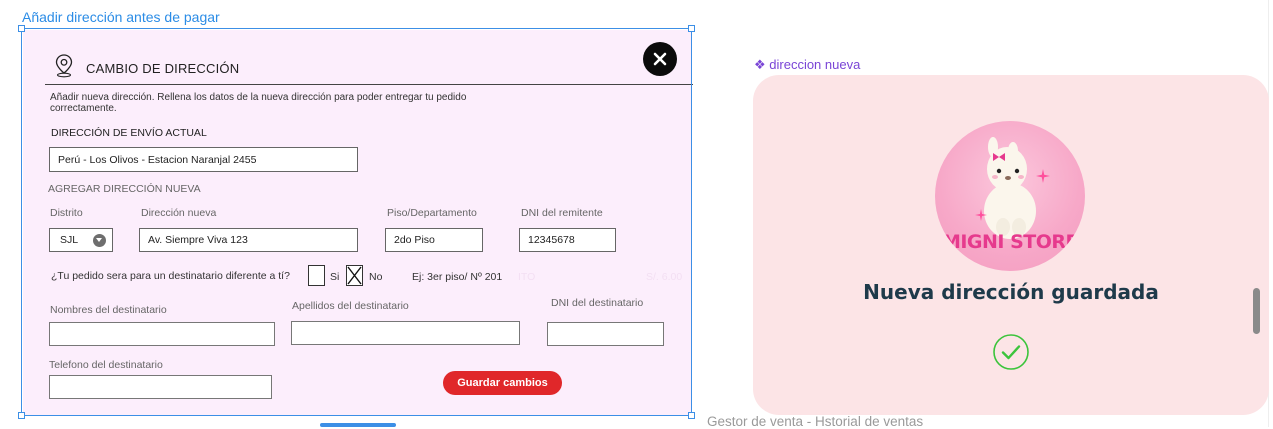  What do you see at coordinates (1256, 311) in the screenshot?
I see `scrollbar-thumb` at bounding box center [1256, 311].